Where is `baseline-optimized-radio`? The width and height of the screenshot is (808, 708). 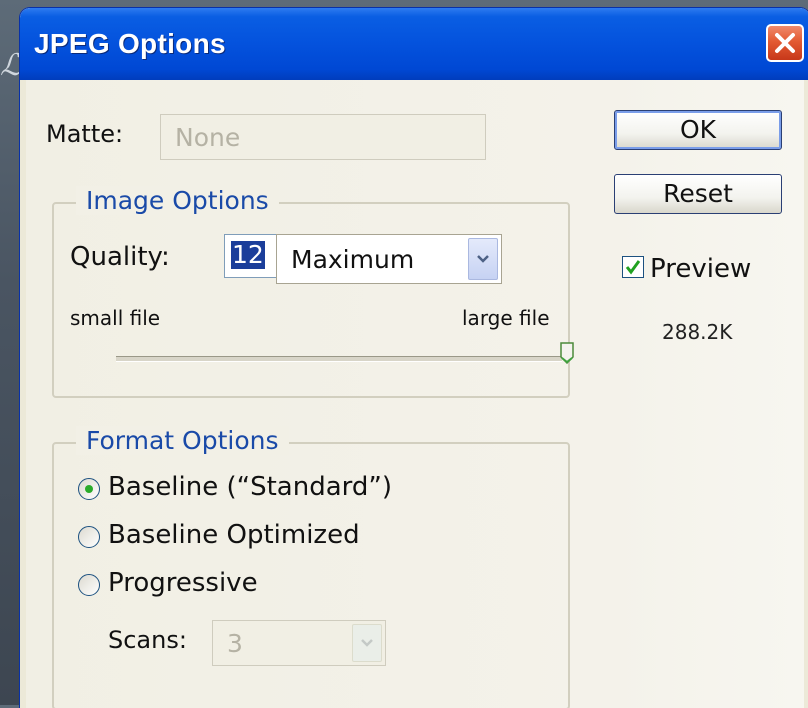
baseline-optimized-radio is located at coordinates (89, 537).